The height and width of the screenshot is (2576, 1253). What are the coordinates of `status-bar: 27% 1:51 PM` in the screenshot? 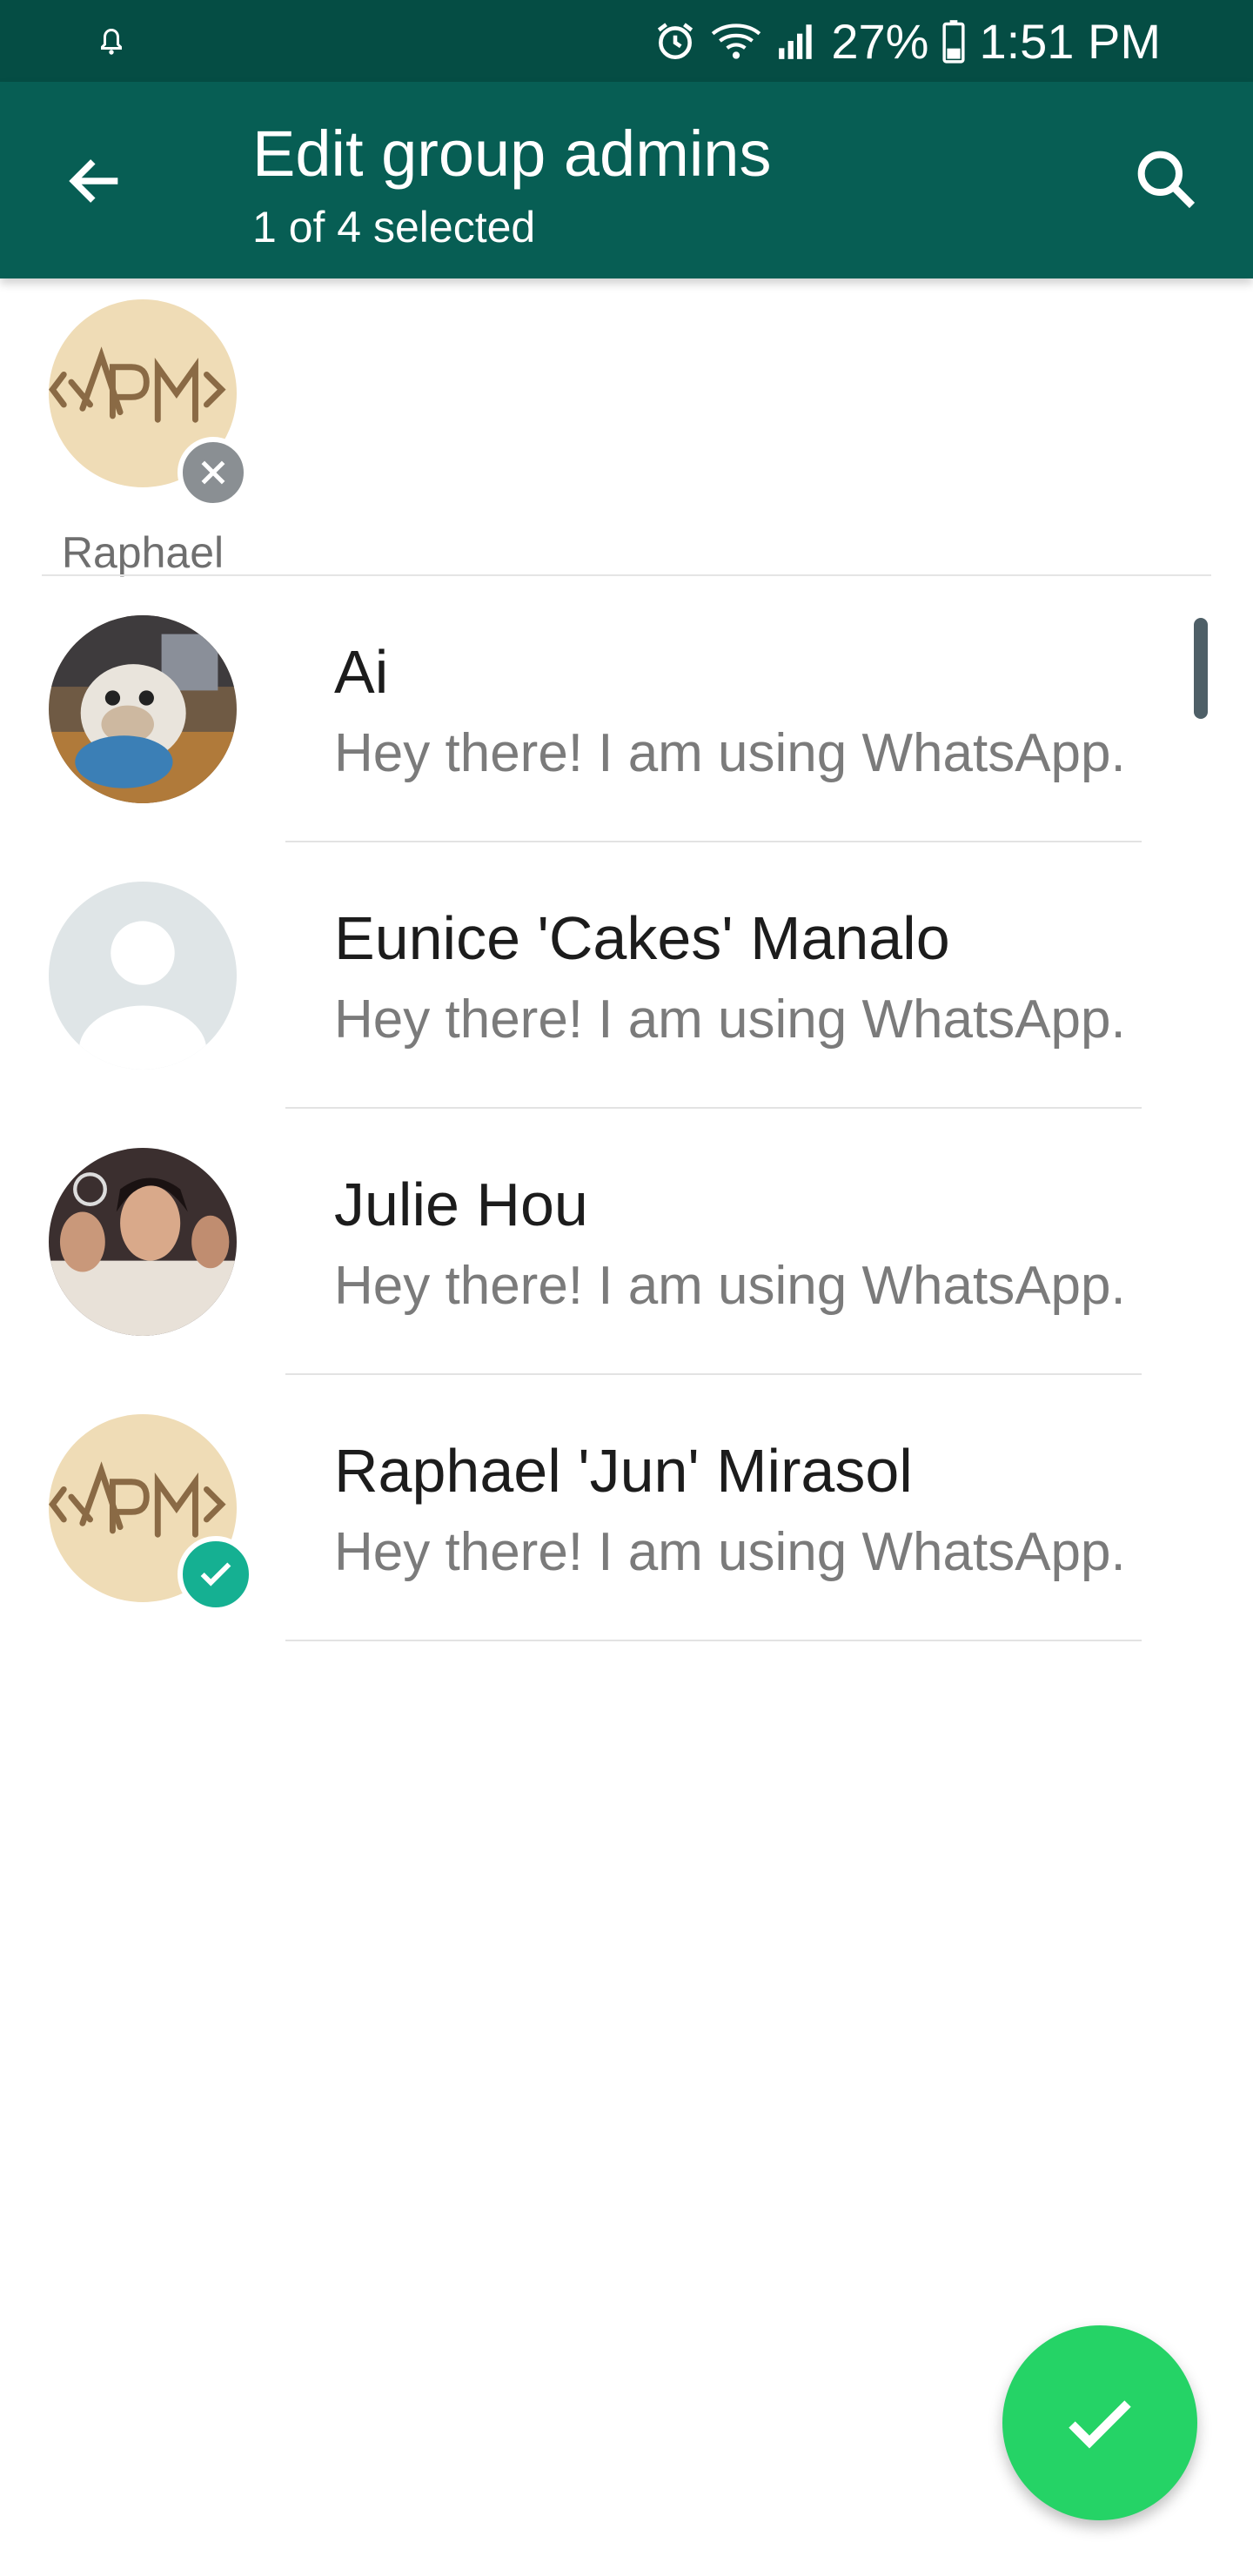 It's located at (626, 41).